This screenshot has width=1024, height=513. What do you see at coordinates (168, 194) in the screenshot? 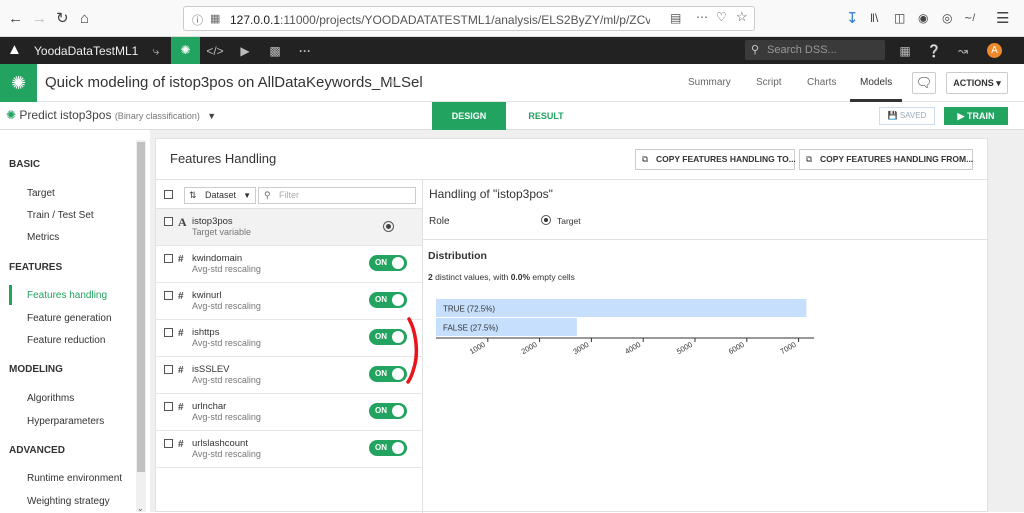
I see `select-all-checkbox` at bounding box center [168, 194].